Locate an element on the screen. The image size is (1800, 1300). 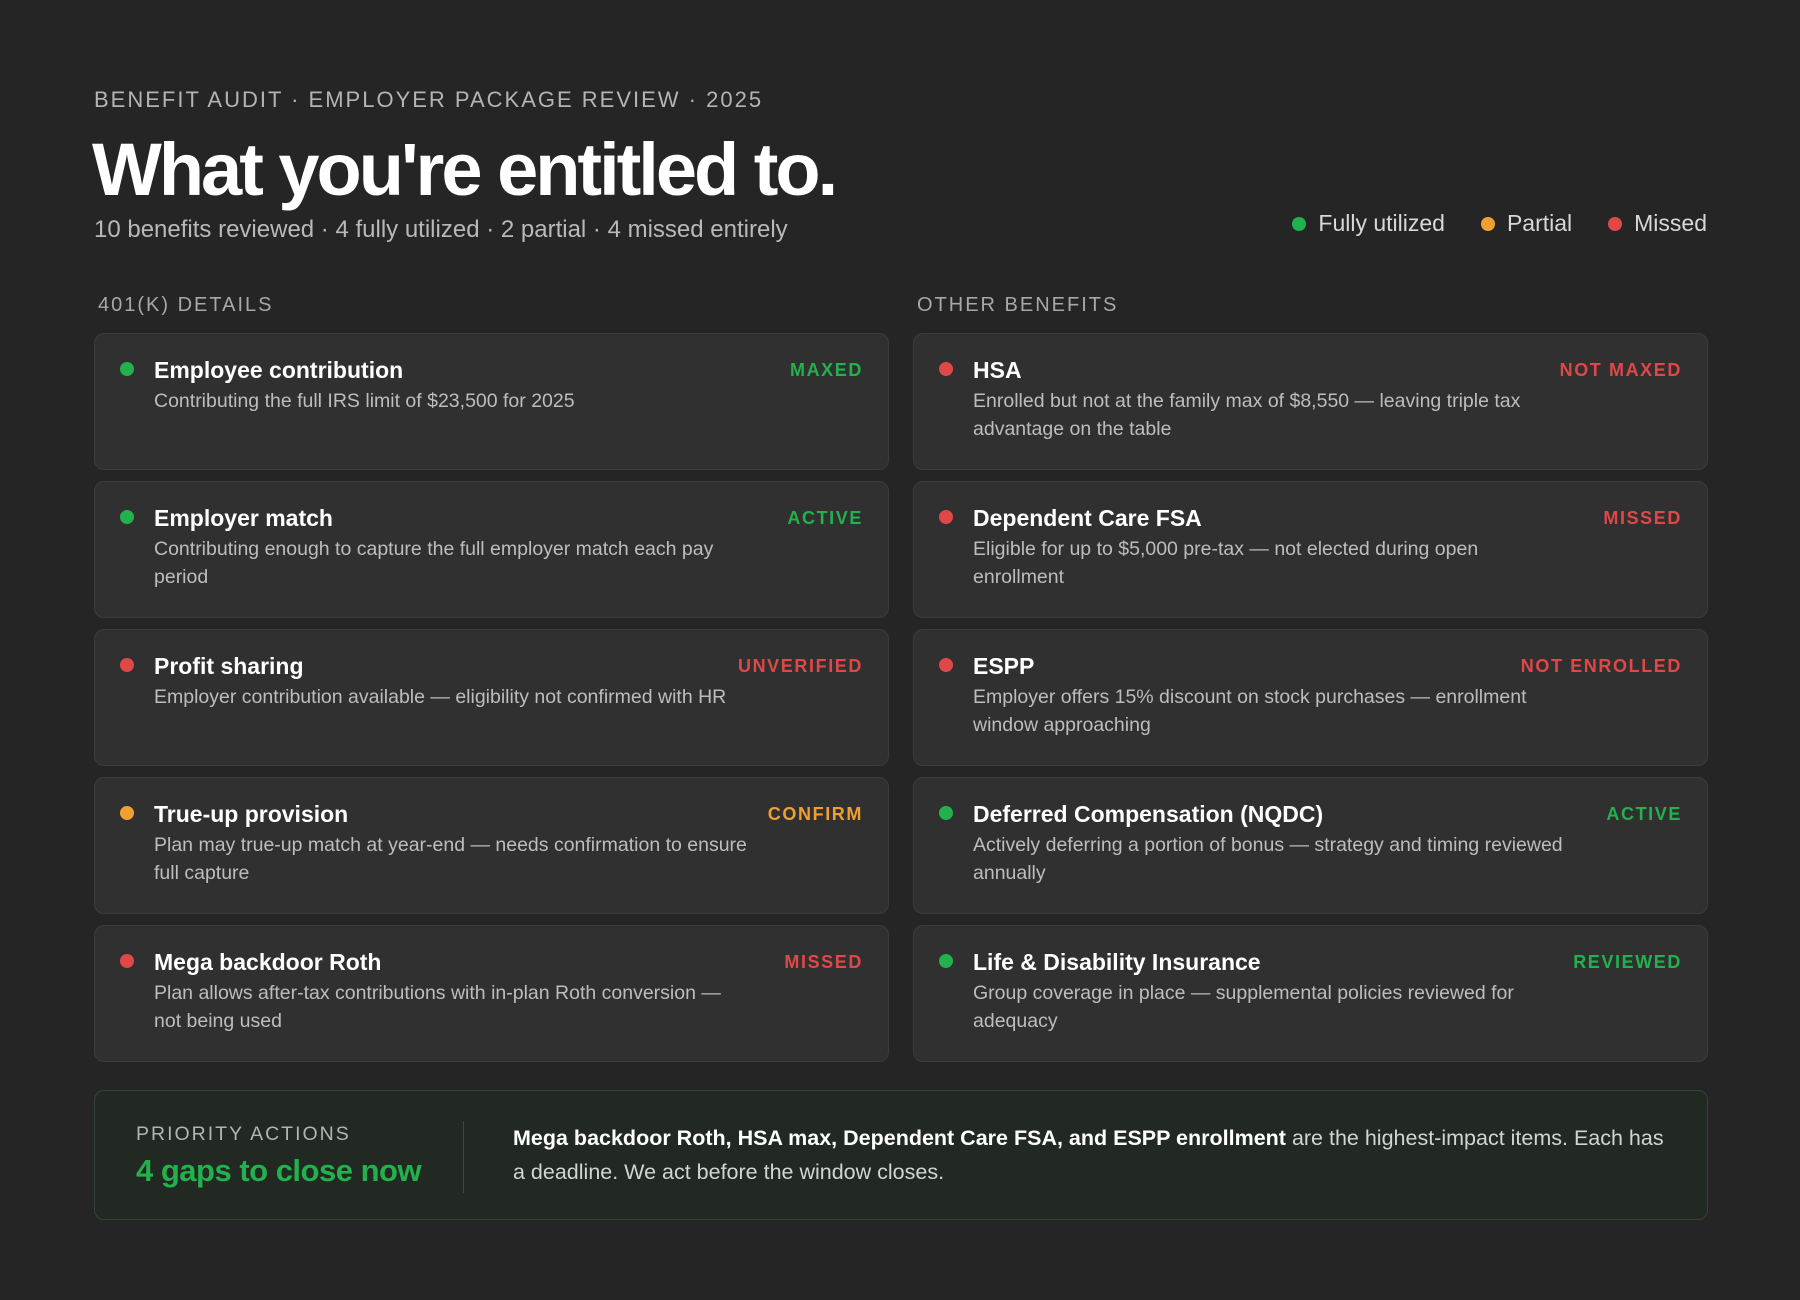
page-title: What you're entitled to. is located at coordinates (465, 169).